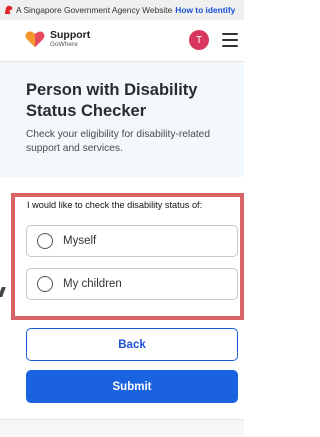 The width and height of the screenshot is (320, 437). What do you see at coordinates (94, 10) in the screenshot?
I see `gov-banner-text: A Singapore Government Agency Website` at bounding box center [94, 10].